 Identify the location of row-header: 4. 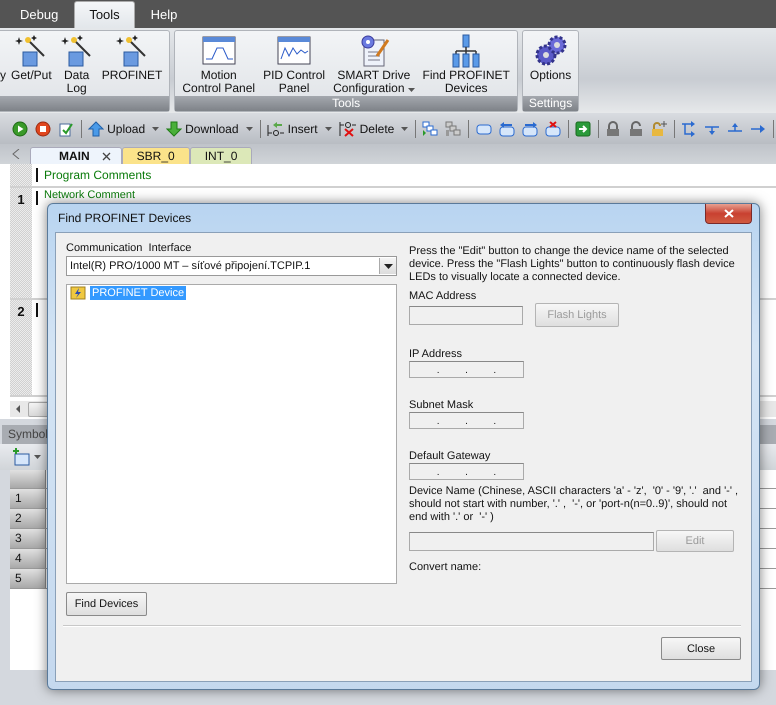
(28, 558).